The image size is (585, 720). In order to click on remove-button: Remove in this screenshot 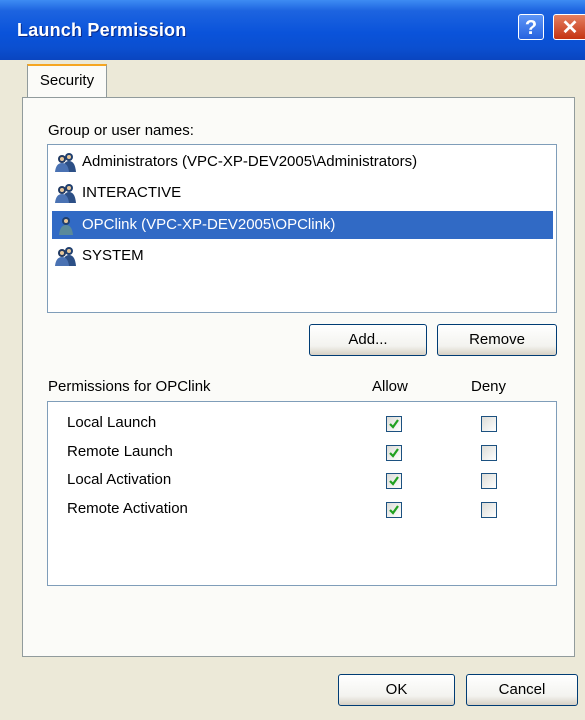, I will do `click(497, 340)`.